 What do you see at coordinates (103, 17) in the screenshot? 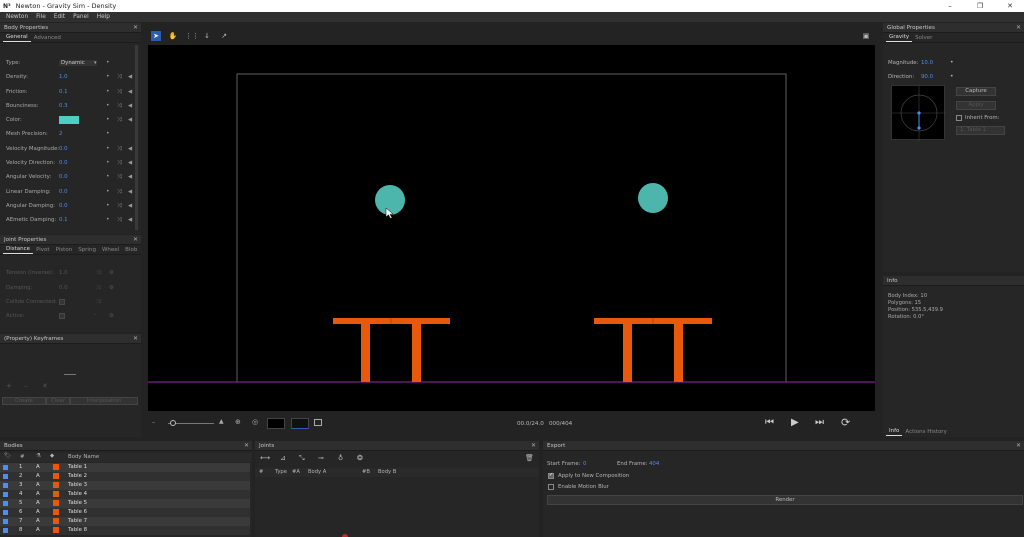
I see `menu-help: Help` at bounding box center [103, 17].